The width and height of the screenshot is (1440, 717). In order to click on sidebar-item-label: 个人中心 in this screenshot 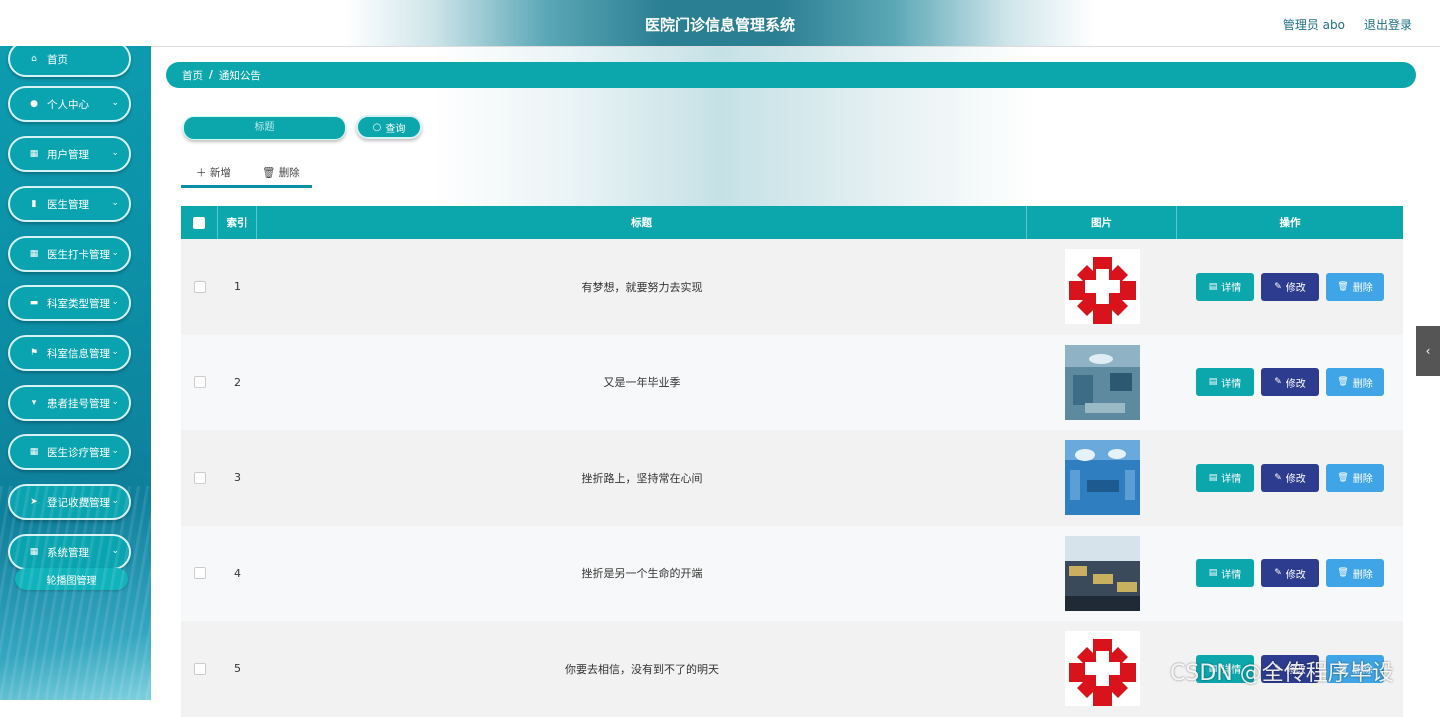, I will do `click(68, 104)`.